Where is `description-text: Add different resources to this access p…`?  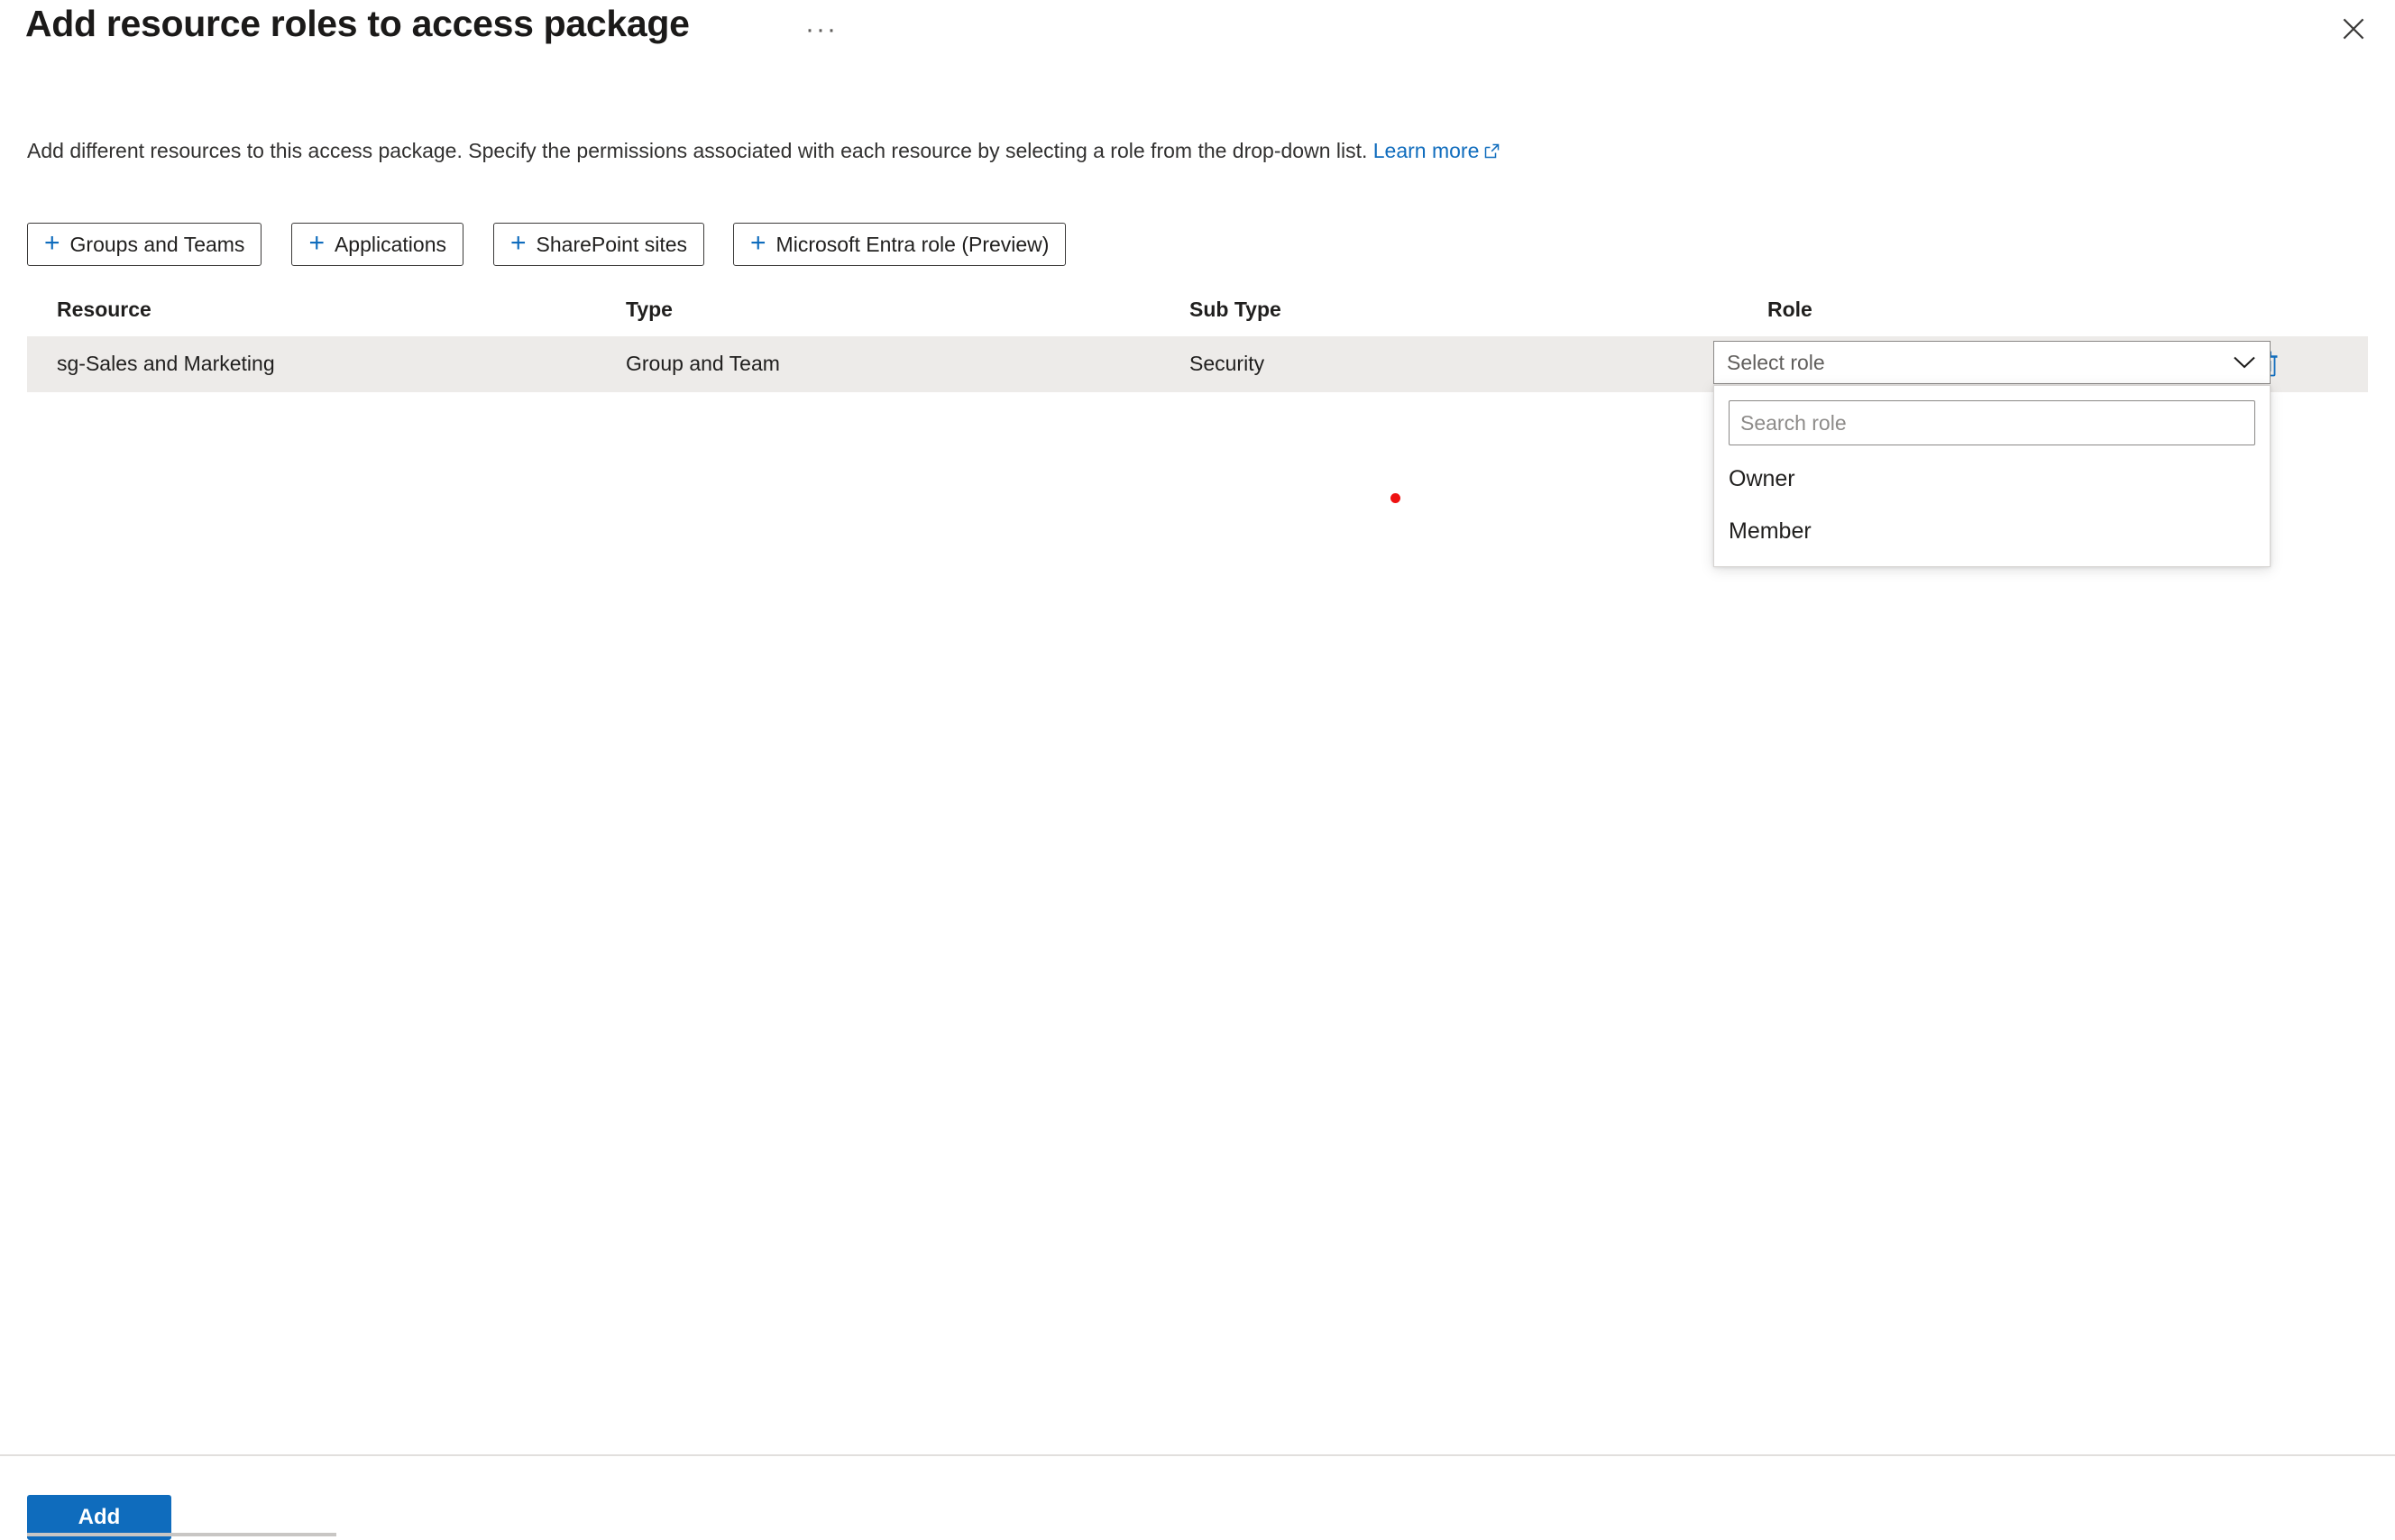 description-text: Add different resources to this access p… is located at coordinates (697, 151).